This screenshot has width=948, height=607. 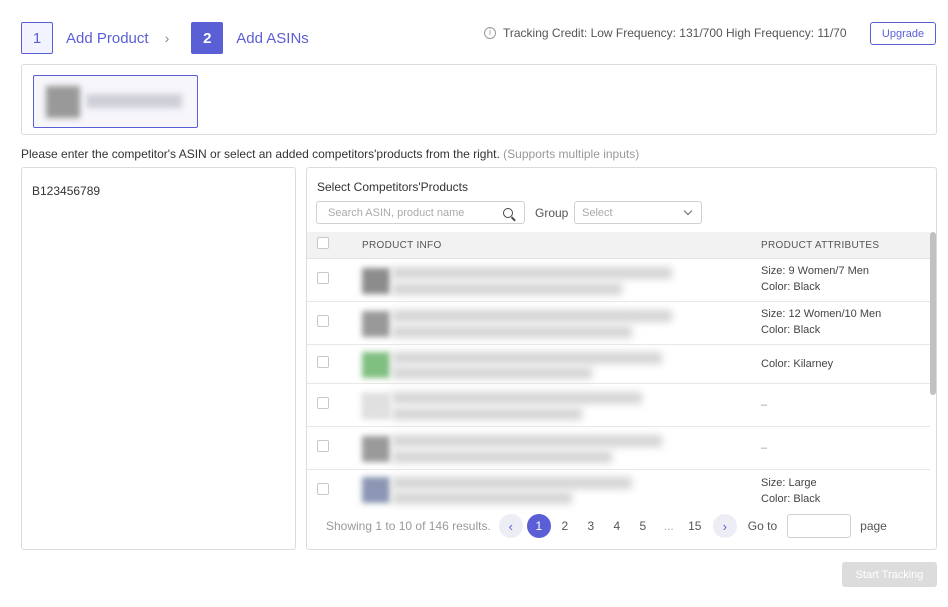 I want to click on pagination-result-text: Showing 1 to 10 of 146 results., so click(x=408, y=526).